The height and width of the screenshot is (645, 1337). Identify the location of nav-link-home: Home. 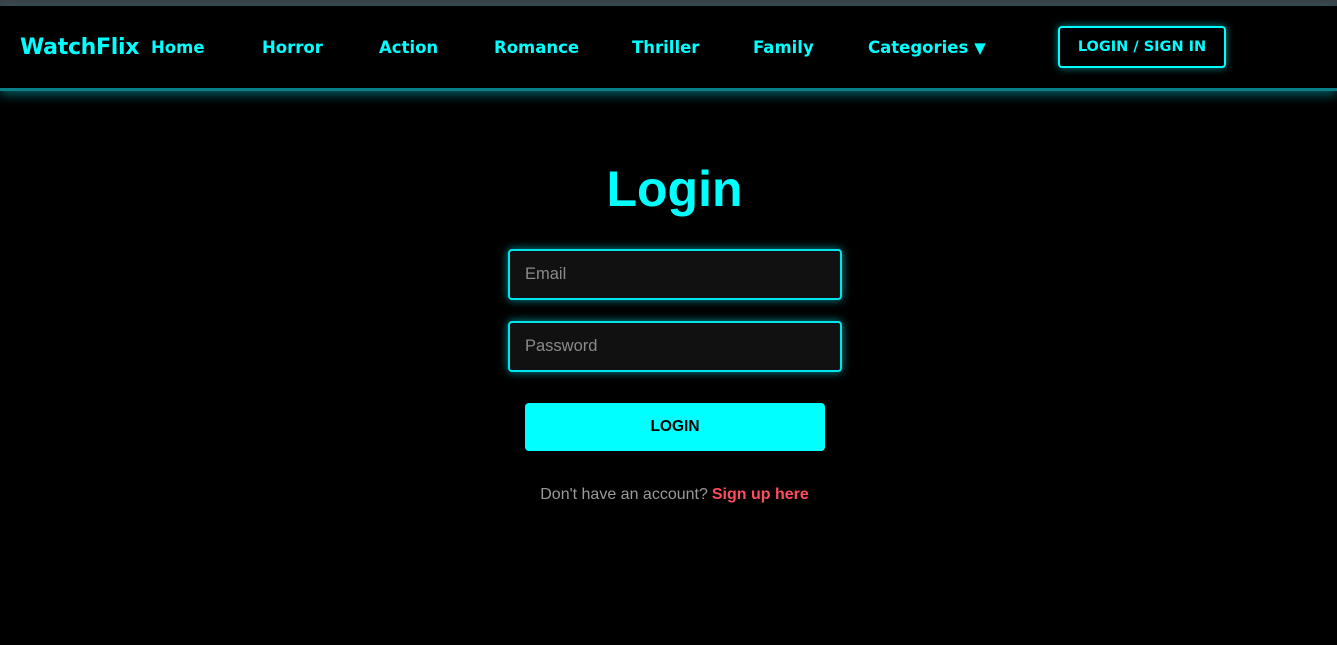
(178, 47).